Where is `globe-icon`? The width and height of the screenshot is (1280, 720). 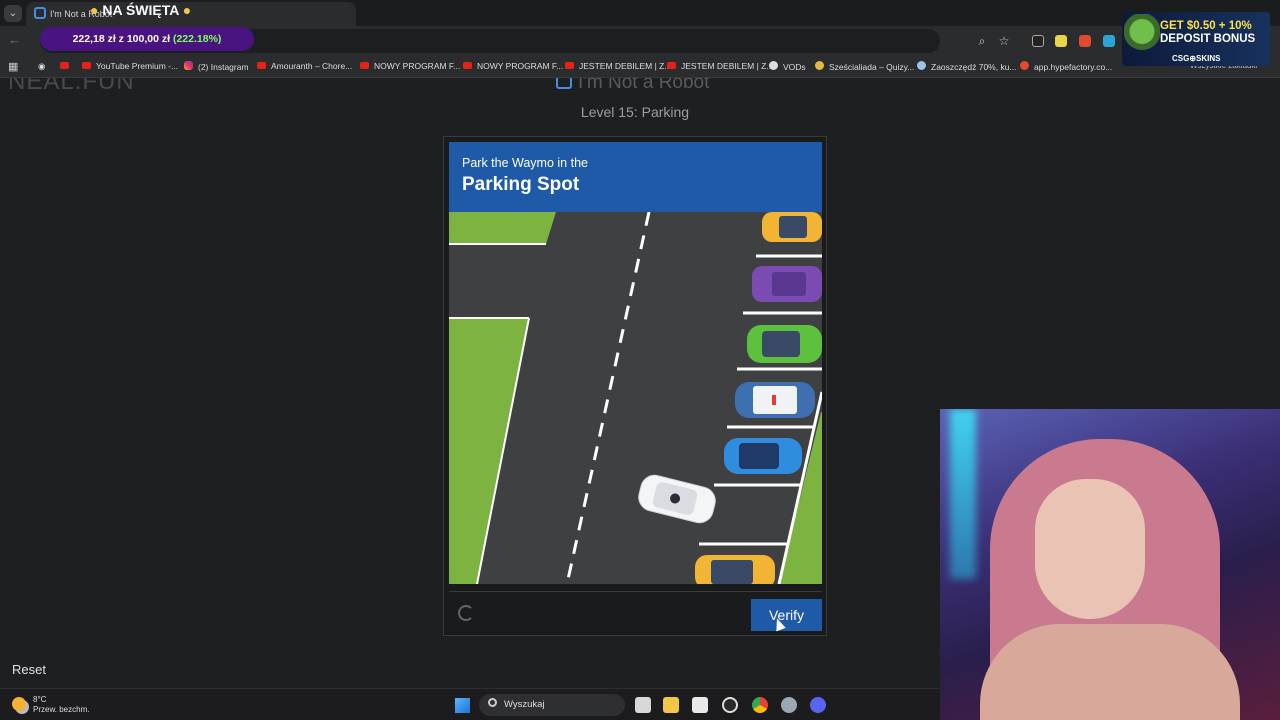 globe-icon is located at coordinates (773, 65).